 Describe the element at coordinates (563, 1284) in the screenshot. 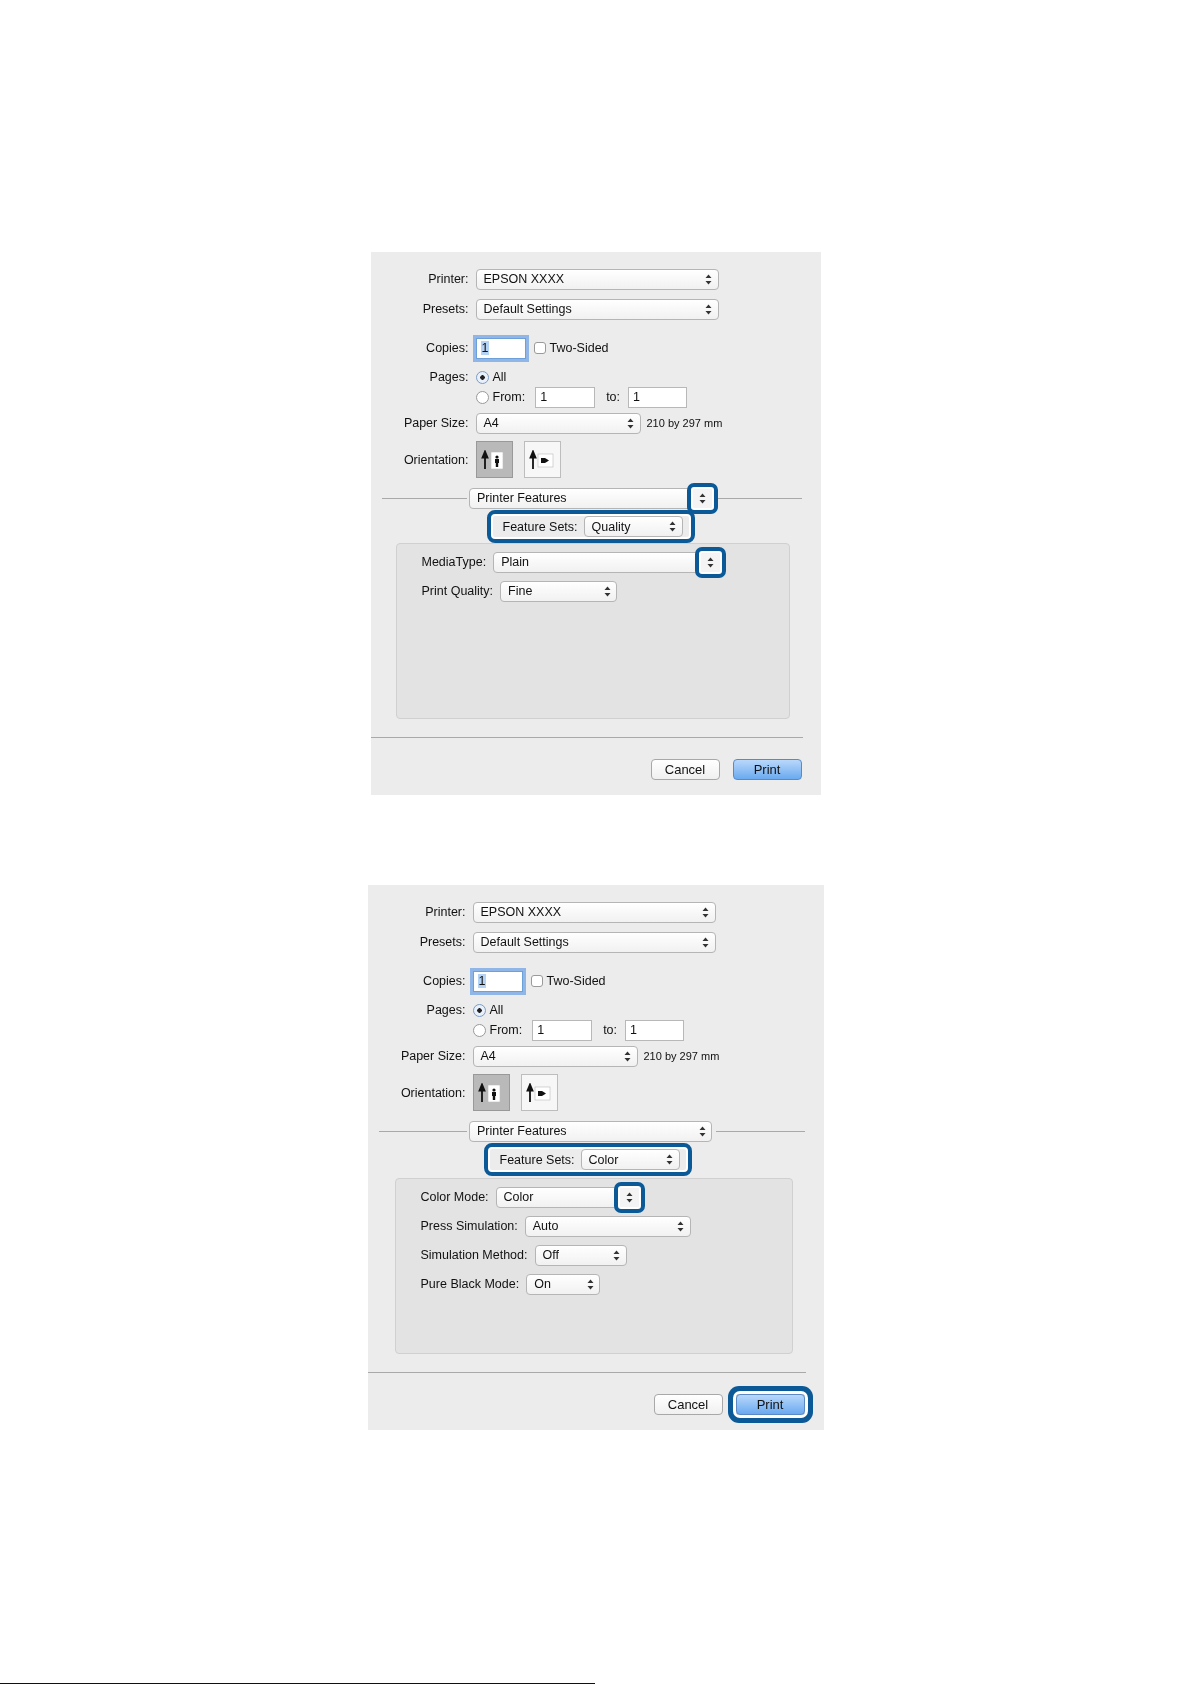

I see `popup-button: On` at that location.